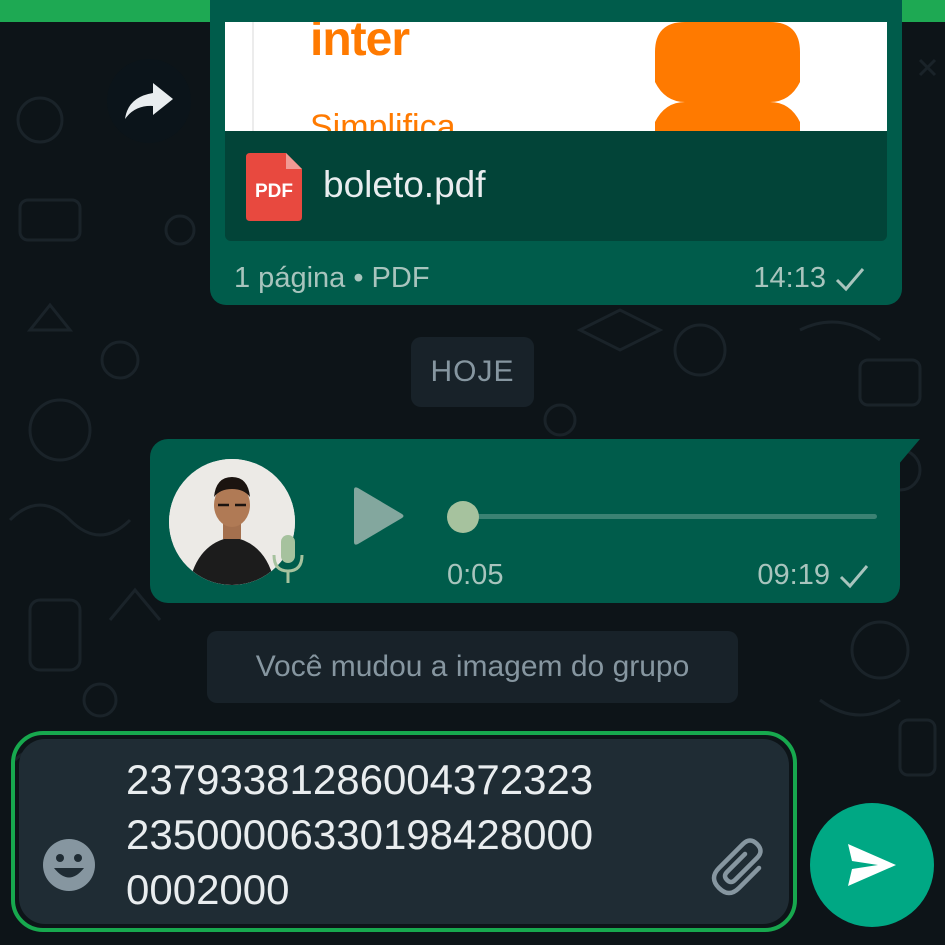  What do you see at coordinates (463, 517) in the screenshot?
I see `audio-seek-thumb` at bounding box center [463, 517].